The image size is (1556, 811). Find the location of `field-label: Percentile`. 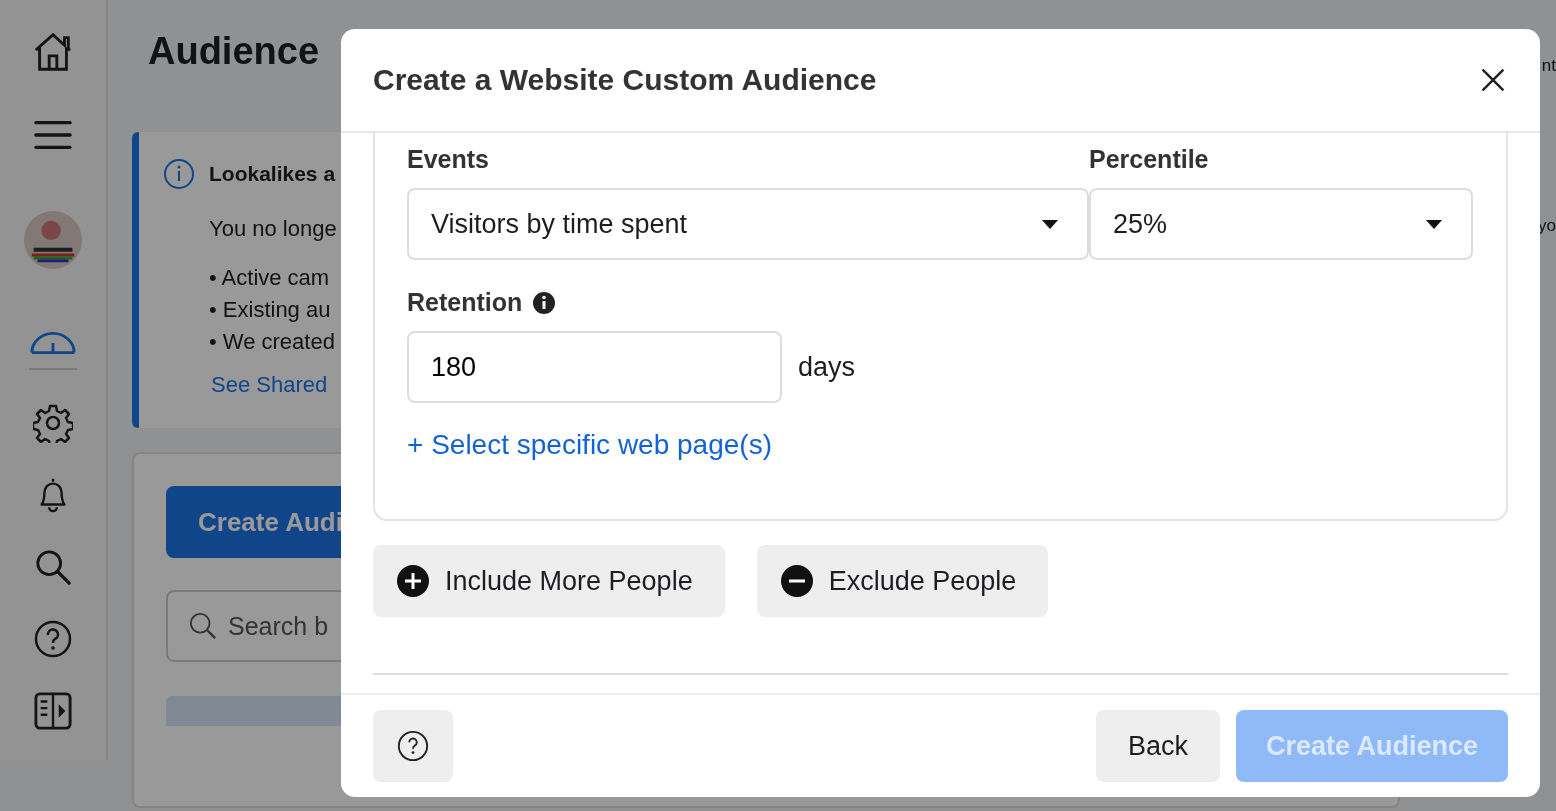

field-label: Percentile is located at coordinates (1149, 159).